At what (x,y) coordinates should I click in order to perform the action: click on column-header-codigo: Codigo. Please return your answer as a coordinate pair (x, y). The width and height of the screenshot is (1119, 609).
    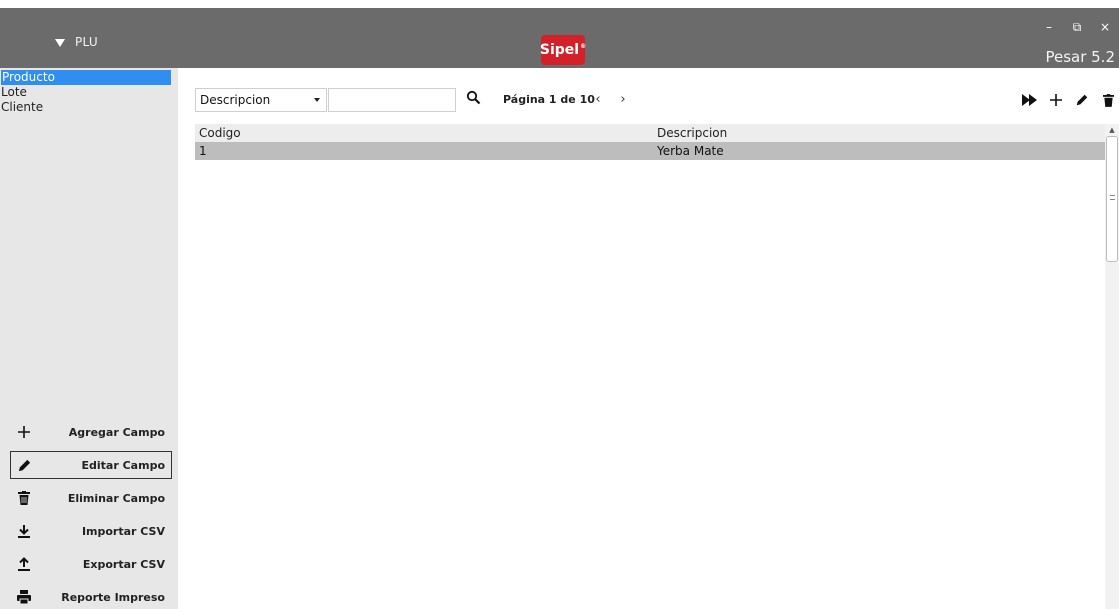
    Looking at the image, I should click on (424, 133).